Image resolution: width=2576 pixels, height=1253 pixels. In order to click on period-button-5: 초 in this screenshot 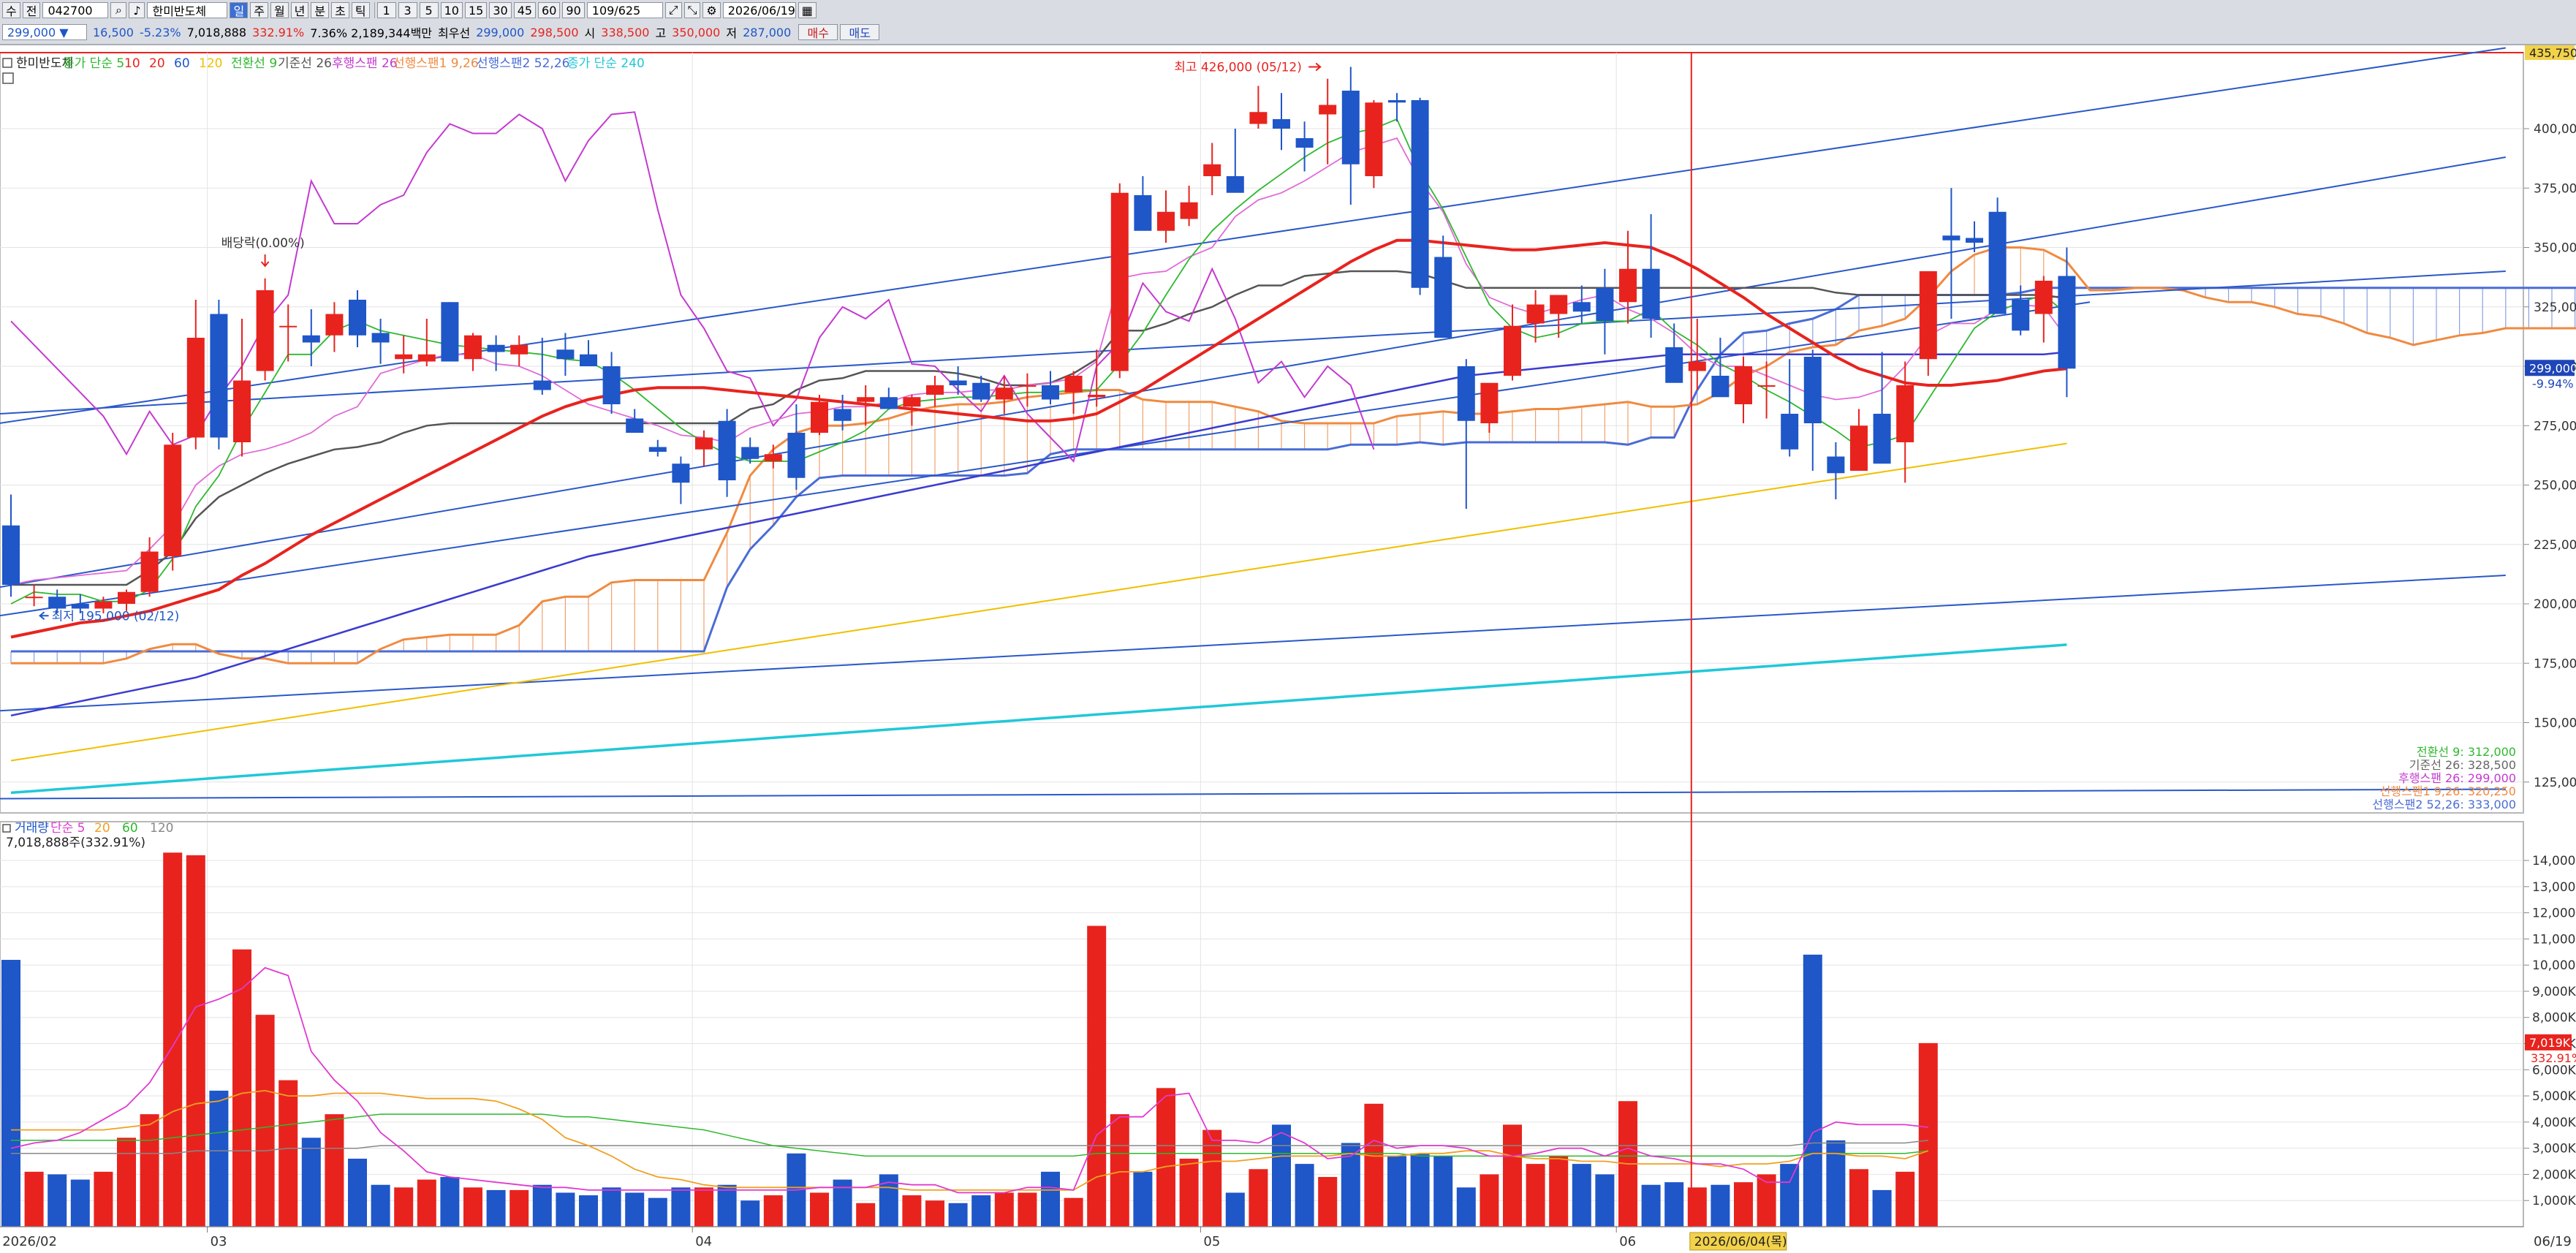, I will do `click(340, 10)`.